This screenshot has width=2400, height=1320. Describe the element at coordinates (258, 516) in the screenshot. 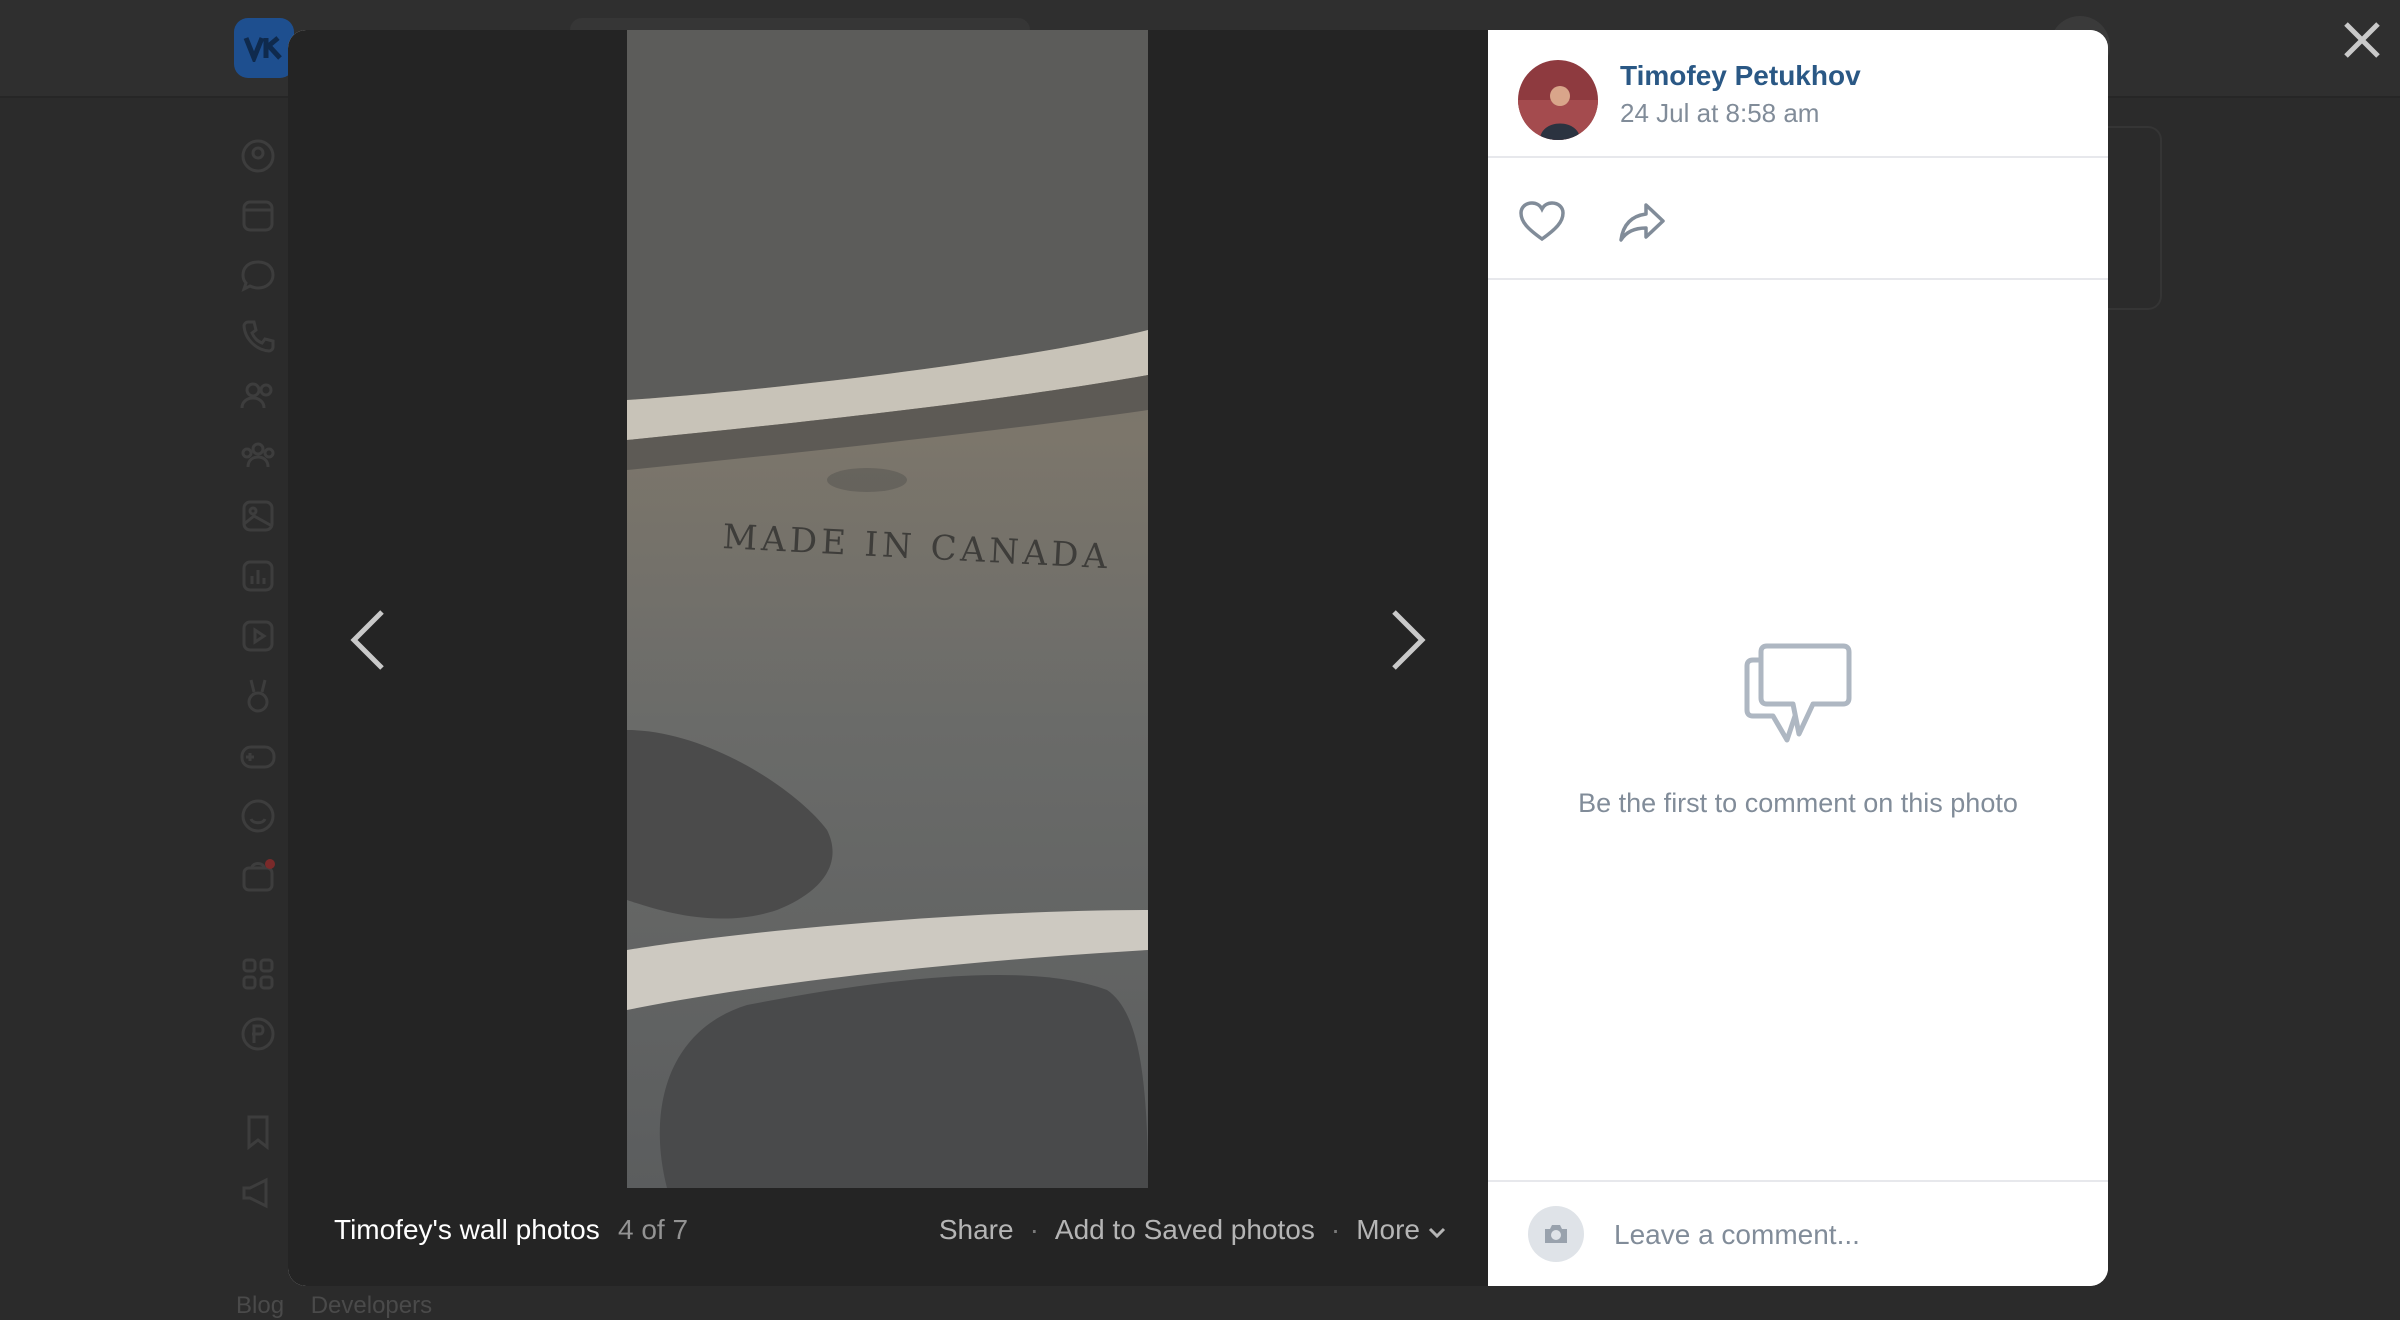

I see `photos-icon` at that location.